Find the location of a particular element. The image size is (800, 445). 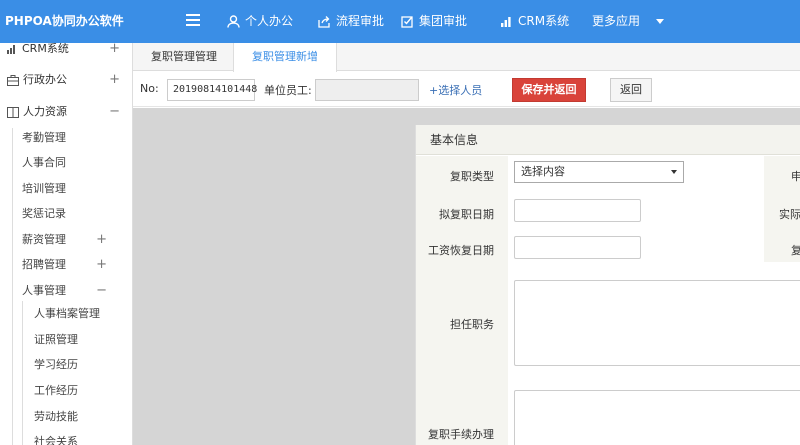

sidebar-item-label: 社会关系 is located at coordinates (56, 440).